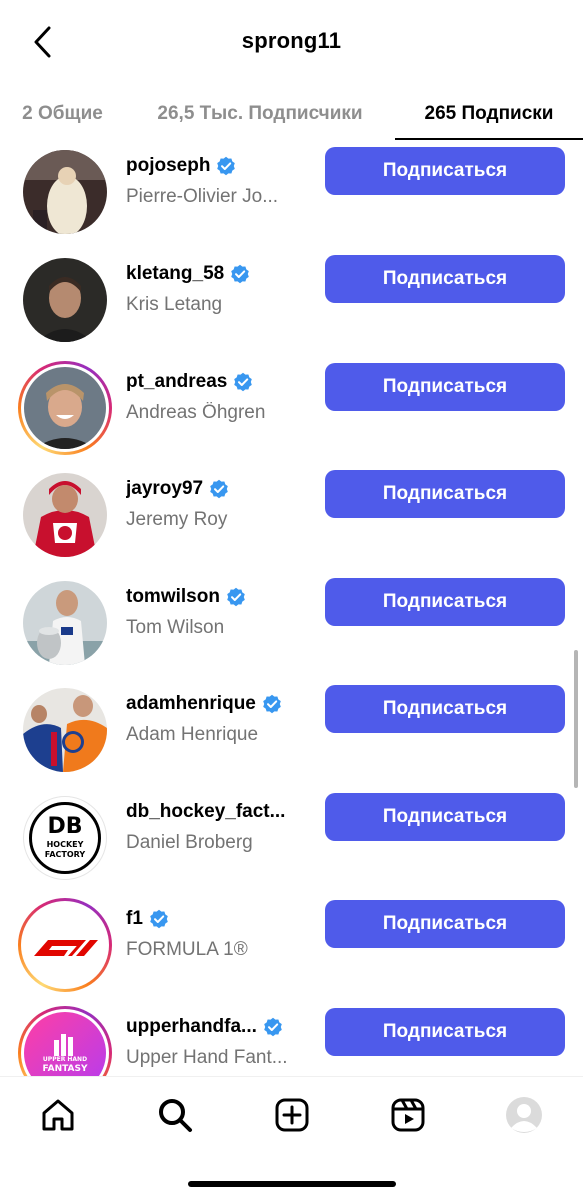 The height and width of the screenshot is (1200, 583). I want to click on avatar: DB HOCKEY FACTORY, so click(65, 838).